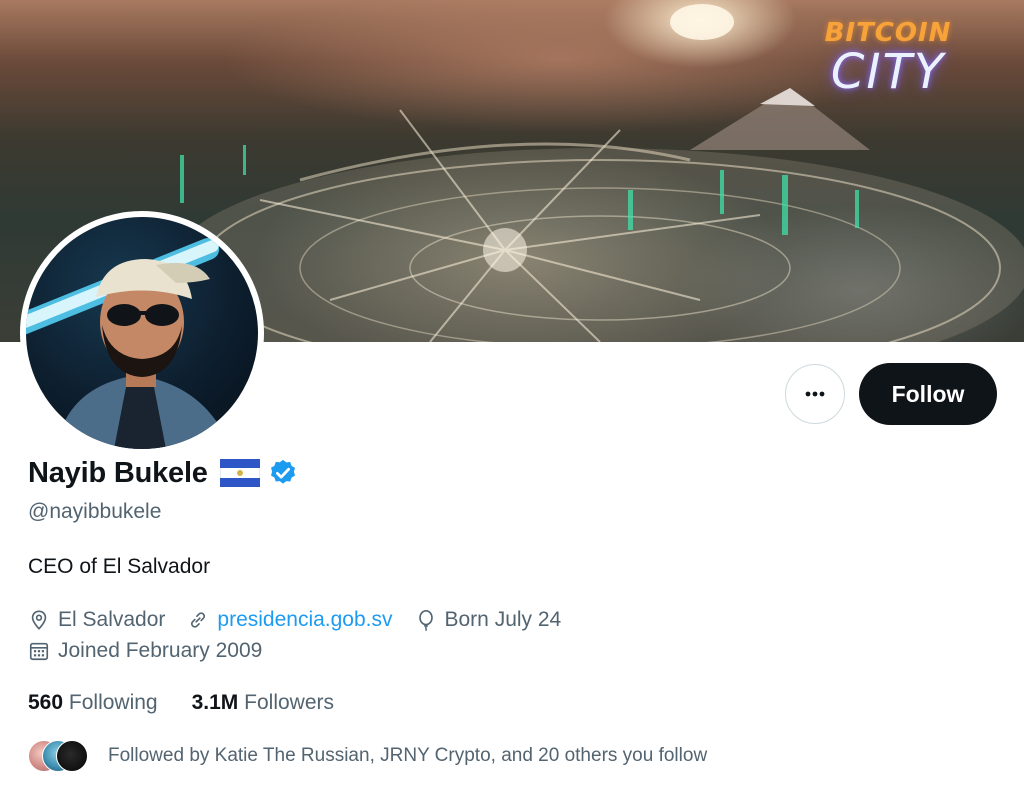  Describe the element at coordinates (888, 72) in the screenshot. I see `logo-line2: CITY` at that location.